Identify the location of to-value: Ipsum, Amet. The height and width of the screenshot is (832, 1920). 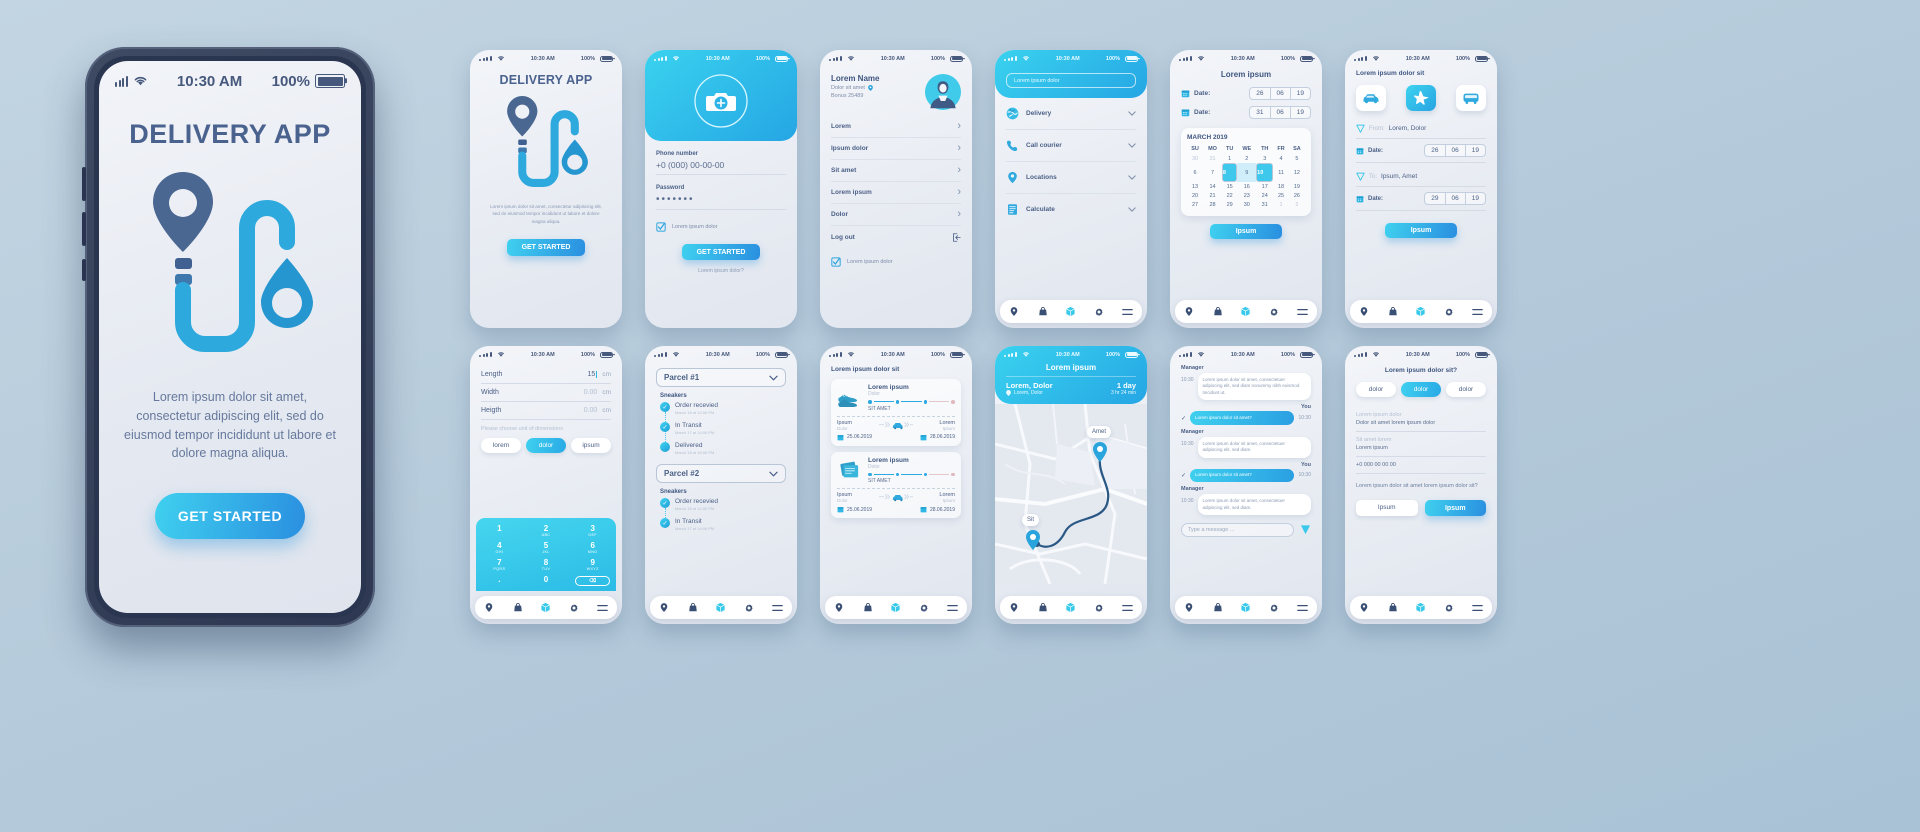
(1399, 176).